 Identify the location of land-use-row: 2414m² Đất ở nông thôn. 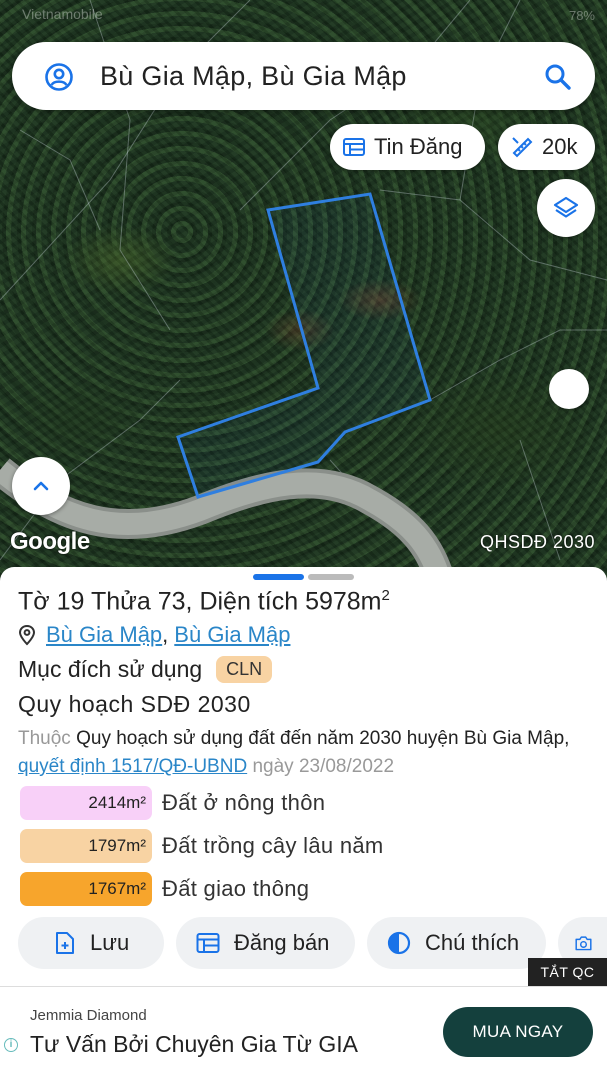
(172, 803).